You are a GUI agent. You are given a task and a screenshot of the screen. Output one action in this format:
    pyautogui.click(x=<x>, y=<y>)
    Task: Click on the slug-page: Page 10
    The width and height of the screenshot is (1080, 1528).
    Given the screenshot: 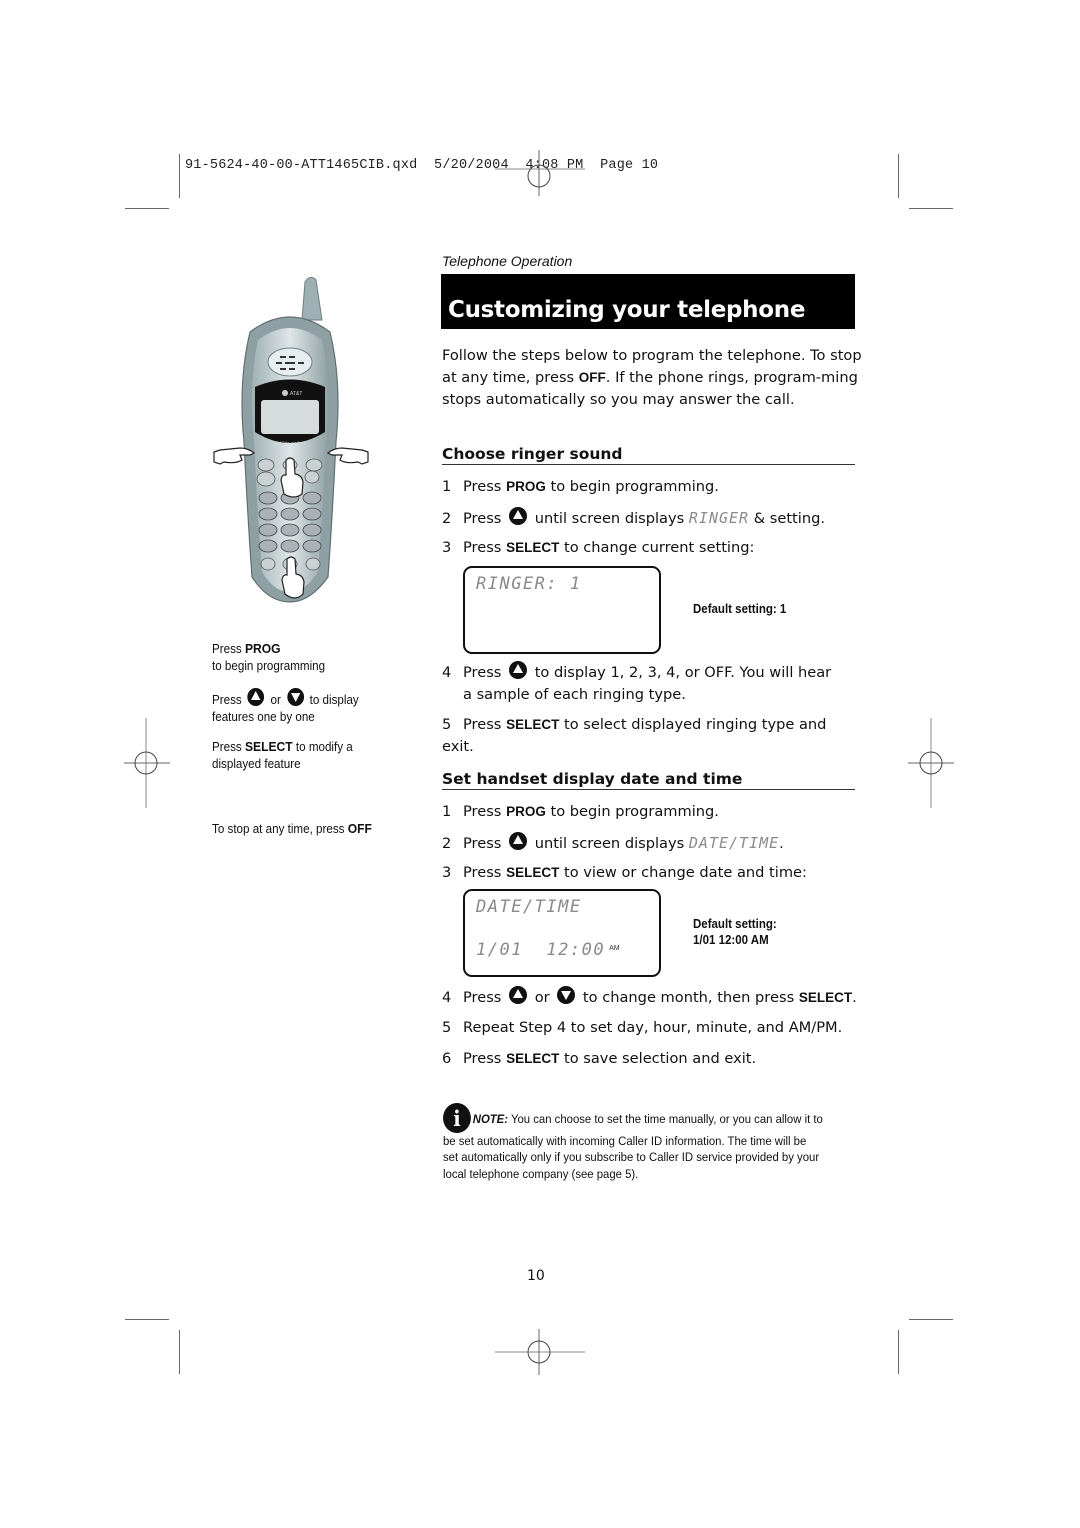 What is the action you would take?
    pyautogui.click(x=629, y=165)
    